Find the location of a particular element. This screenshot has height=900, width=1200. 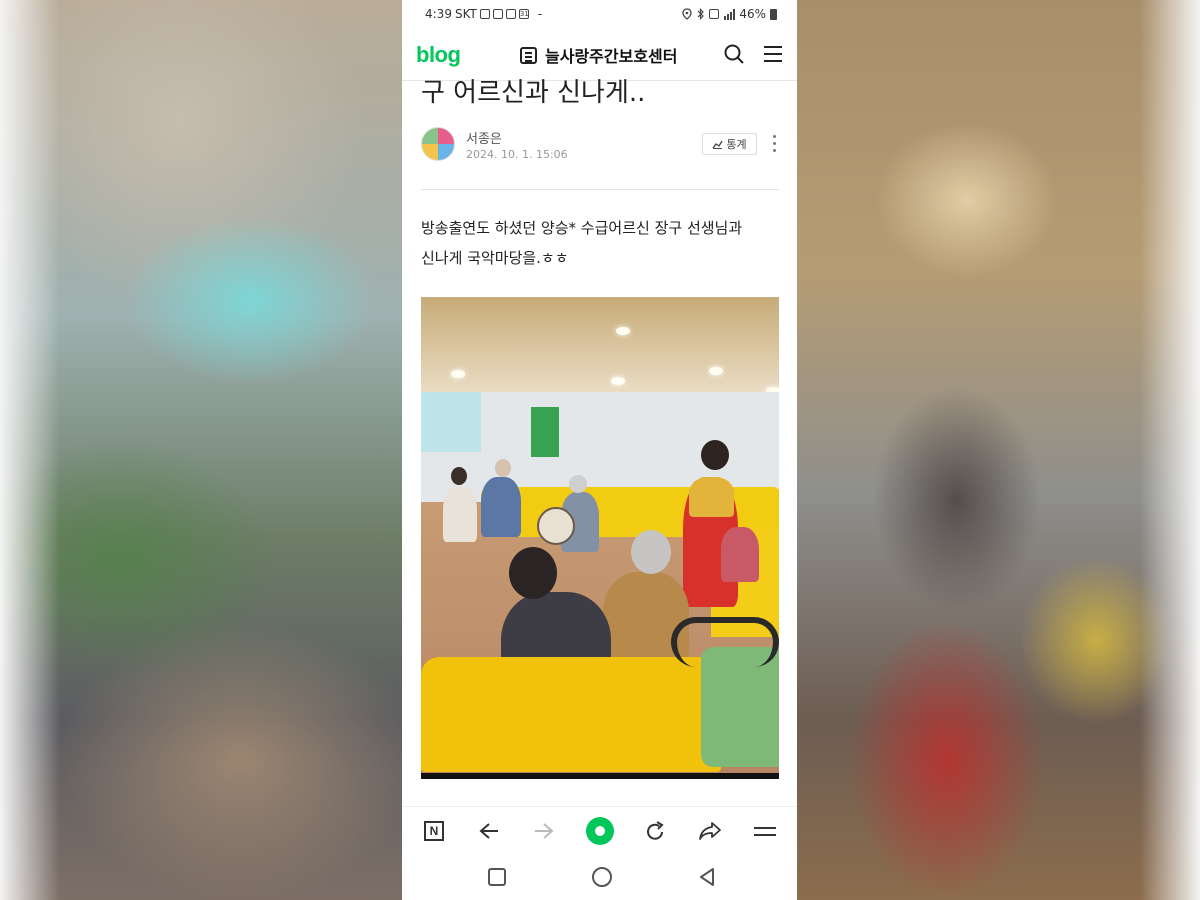

notification-icon is located at coordinates (497, 14).